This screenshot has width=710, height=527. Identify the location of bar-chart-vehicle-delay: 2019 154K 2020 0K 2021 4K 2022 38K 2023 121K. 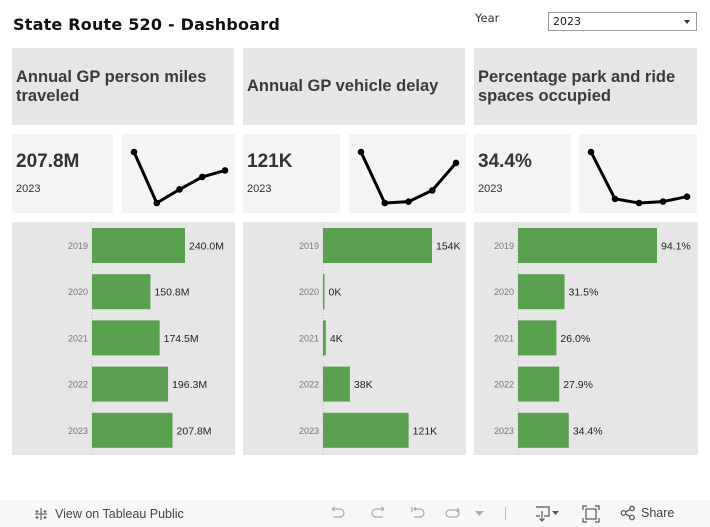
(354, 338).